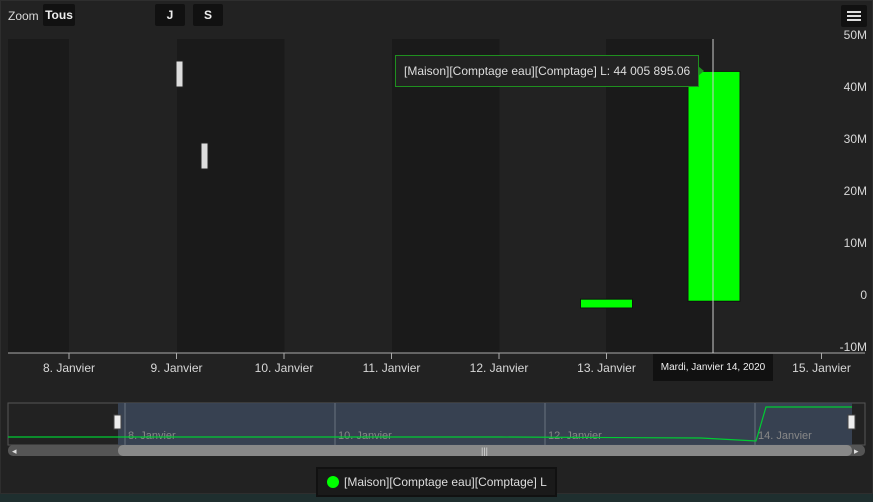  I want to click on x-tick-label: 12. Janvier, so click(499, 368).